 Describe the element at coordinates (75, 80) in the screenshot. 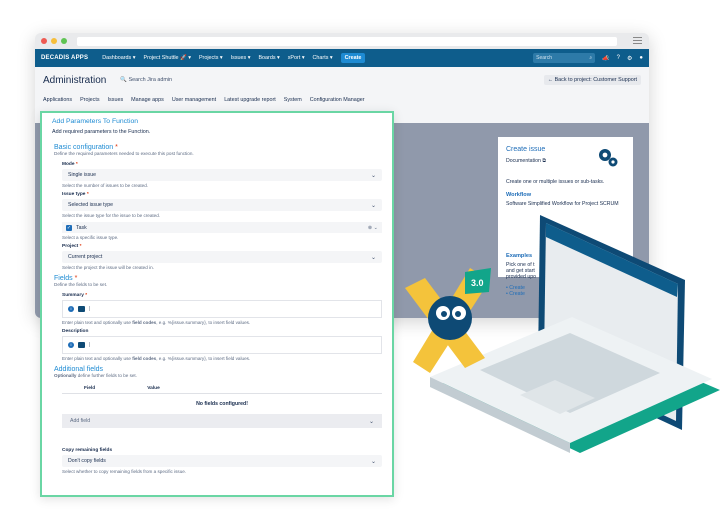

I see `page-title: Administration` at that location.